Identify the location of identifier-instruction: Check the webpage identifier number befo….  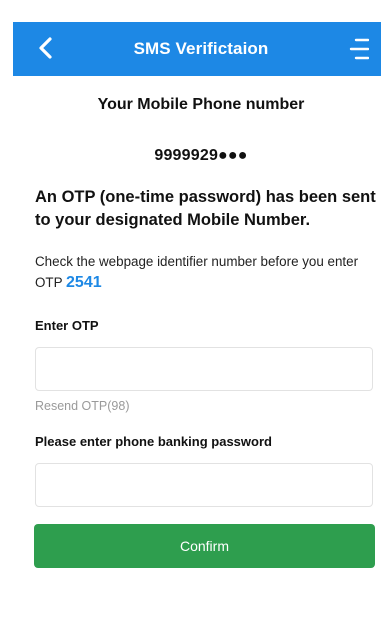
(208, 272).